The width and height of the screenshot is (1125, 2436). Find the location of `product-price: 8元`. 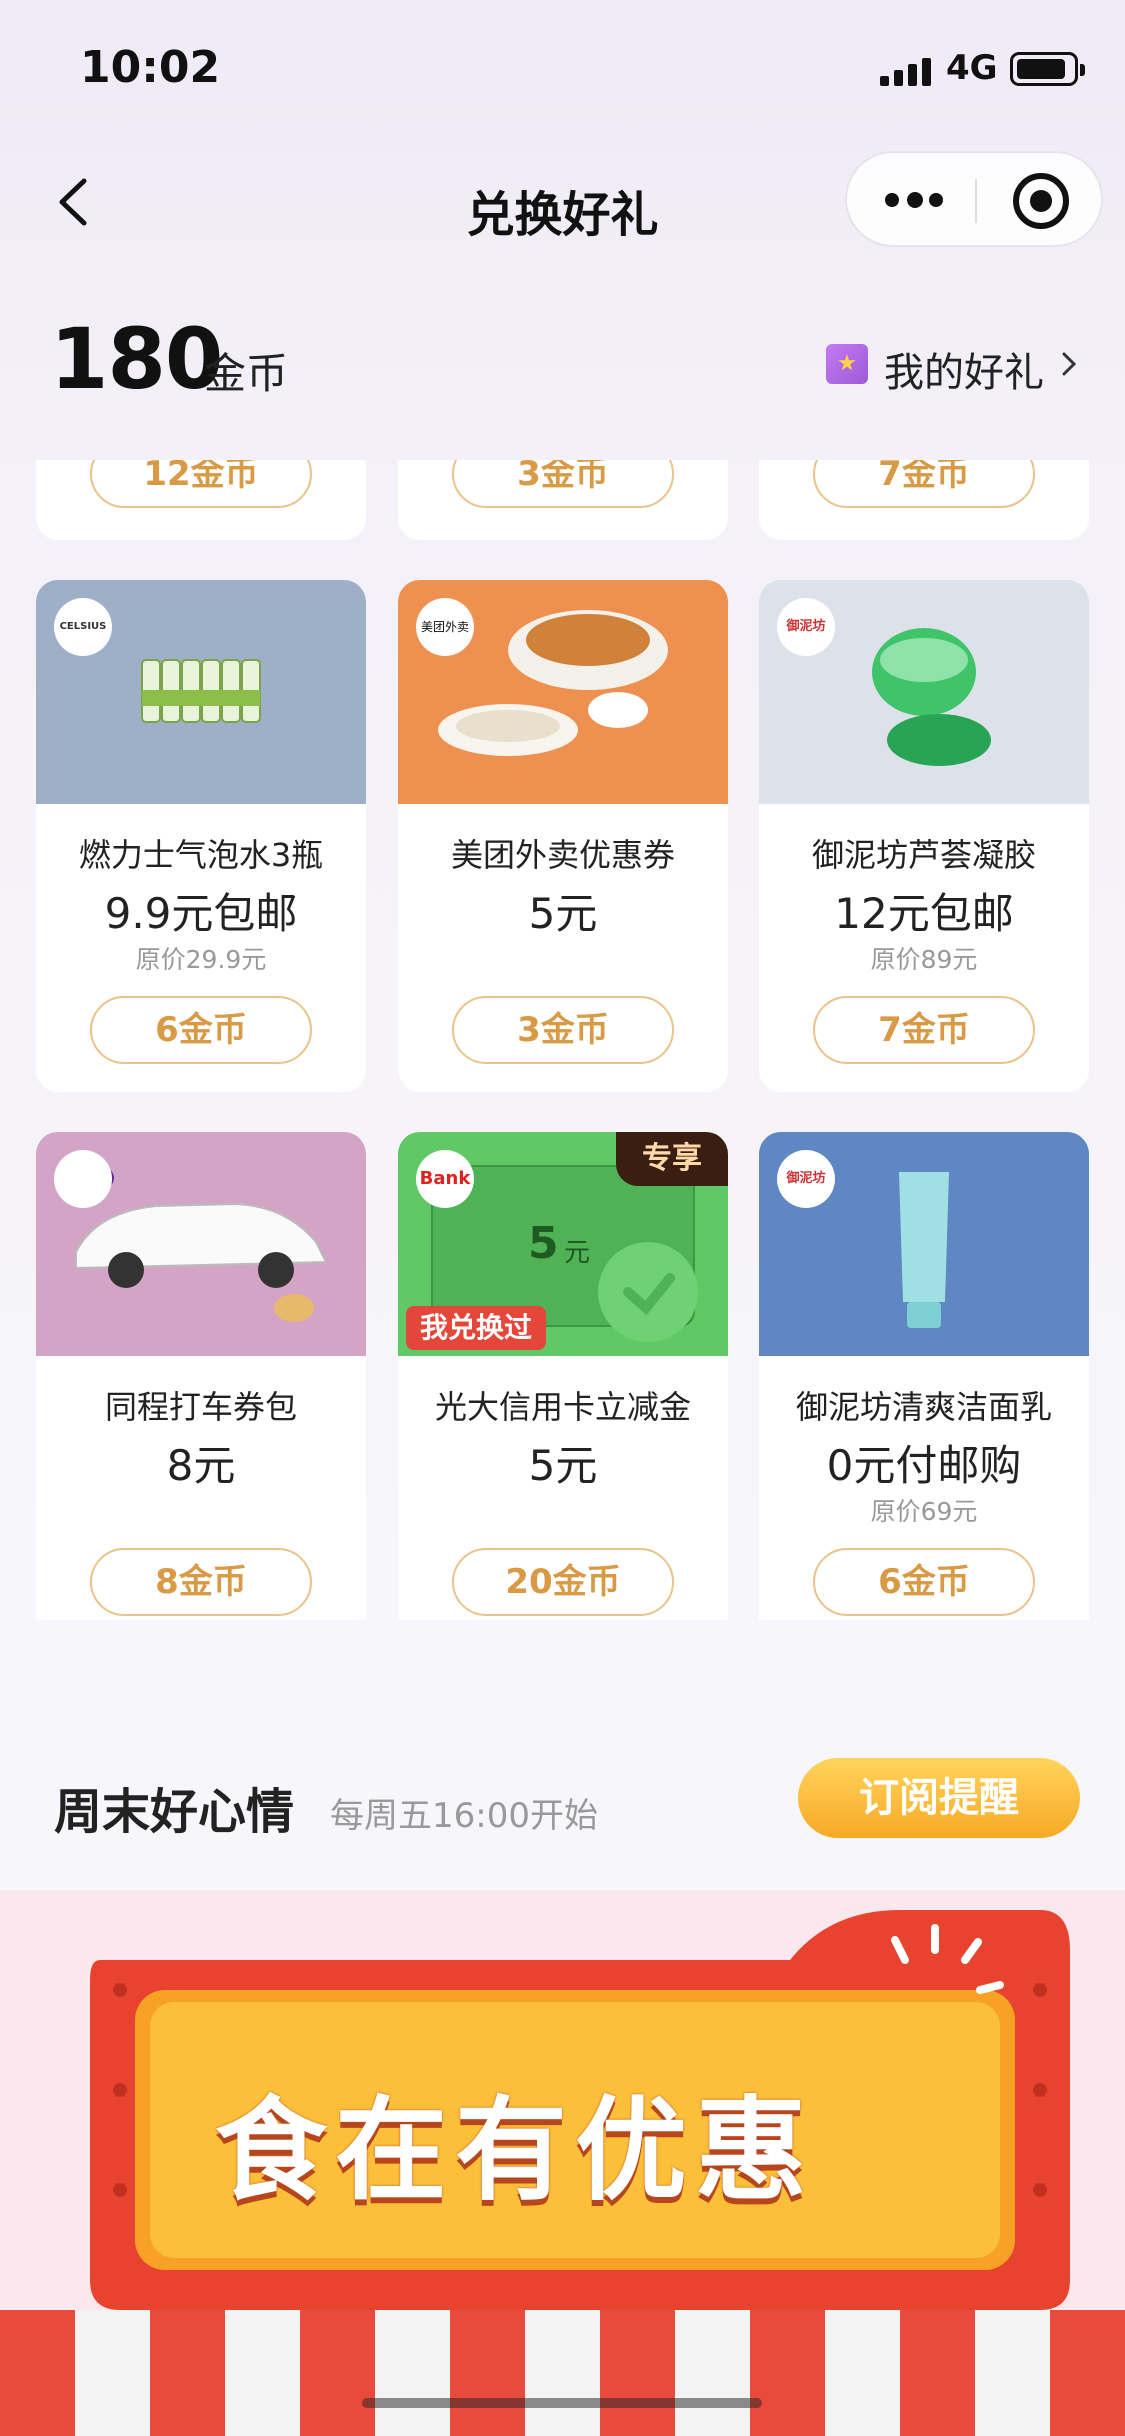

product-price: 8元 is located at coordinates (201, 1465).